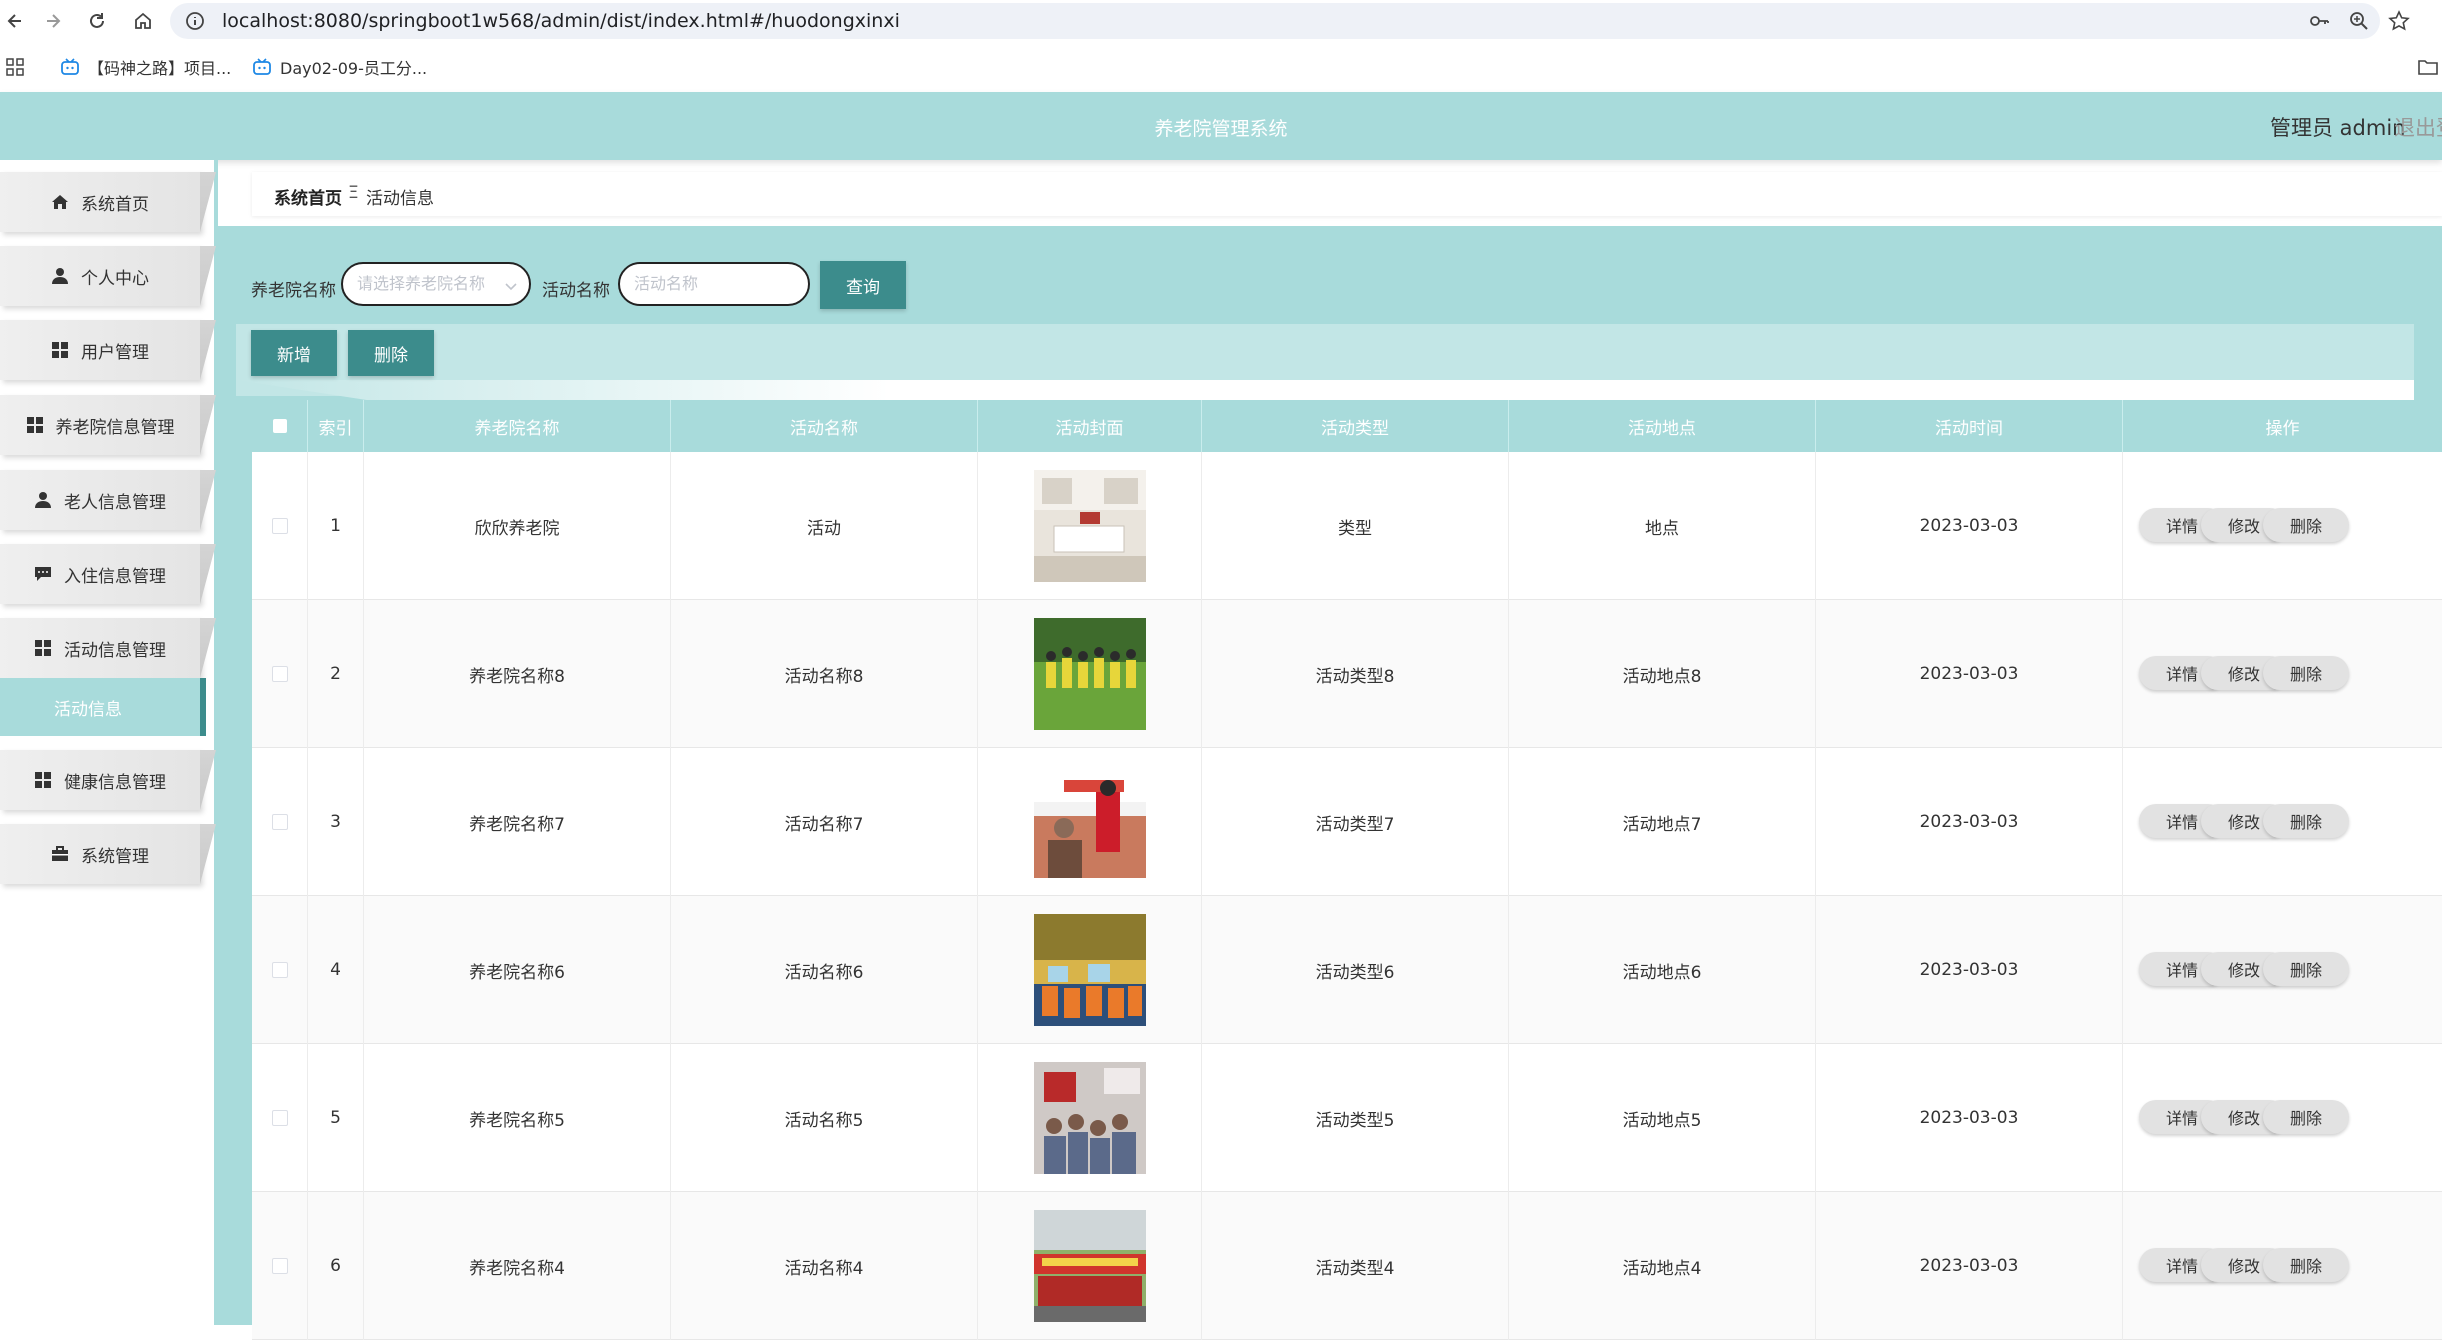 This screenshot has width=2442, height=1340. What do you see at coordinates (115, 576) in the screenshot?
I see `sidebar-item-label: 入住信息管理` at bounding box center [115, 576].